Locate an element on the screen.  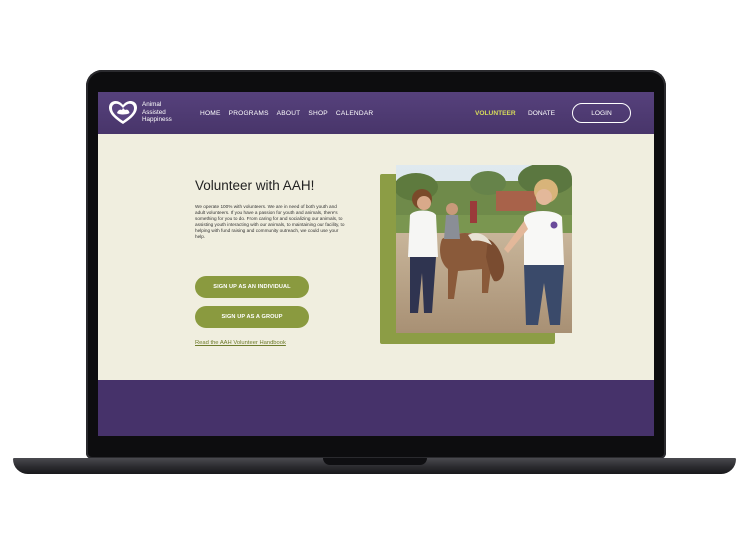
logo-line-1: Animal is located at coordinates (152, 104).